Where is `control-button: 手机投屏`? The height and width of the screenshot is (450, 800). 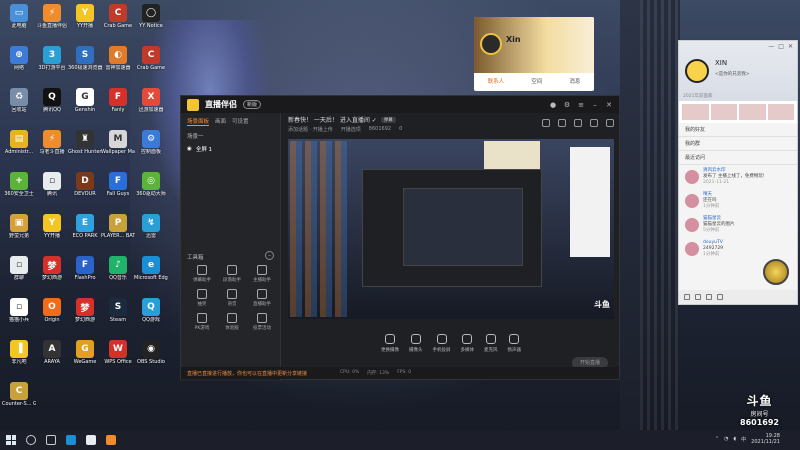 control-button: 手机投屏 is located at coordinates (442, 343).